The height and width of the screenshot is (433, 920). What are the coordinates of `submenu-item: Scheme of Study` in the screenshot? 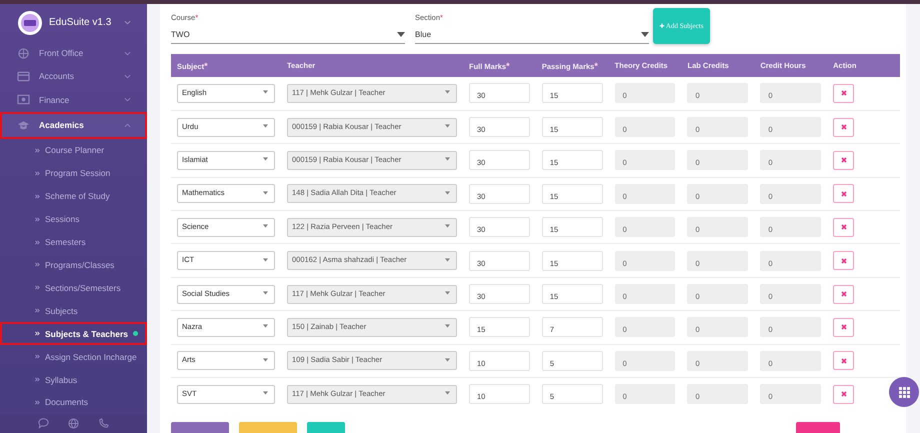 It's located at (73, 196).